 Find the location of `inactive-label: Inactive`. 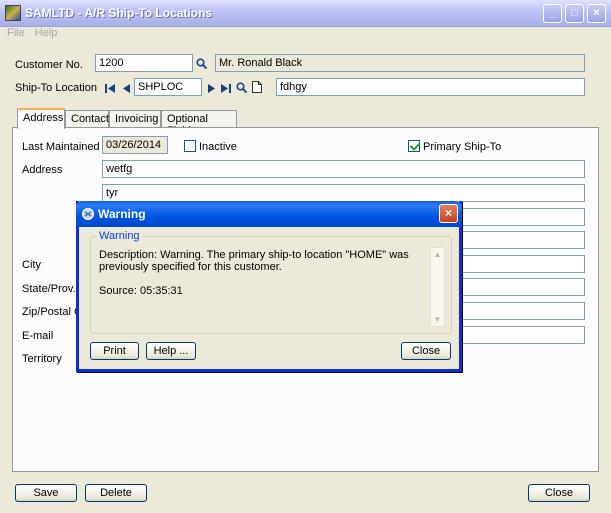

inactive-label: Inactive is located at coordinates (218, 147).